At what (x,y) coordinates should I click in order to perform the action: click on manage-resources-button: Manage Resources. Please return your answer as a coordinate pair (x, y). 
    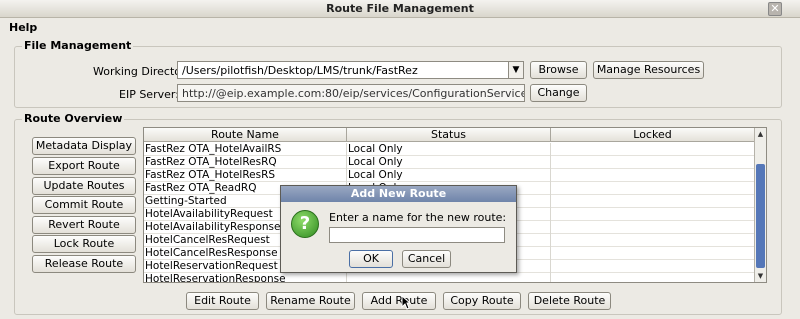
    Looking at the image, I should click on (648, 70).